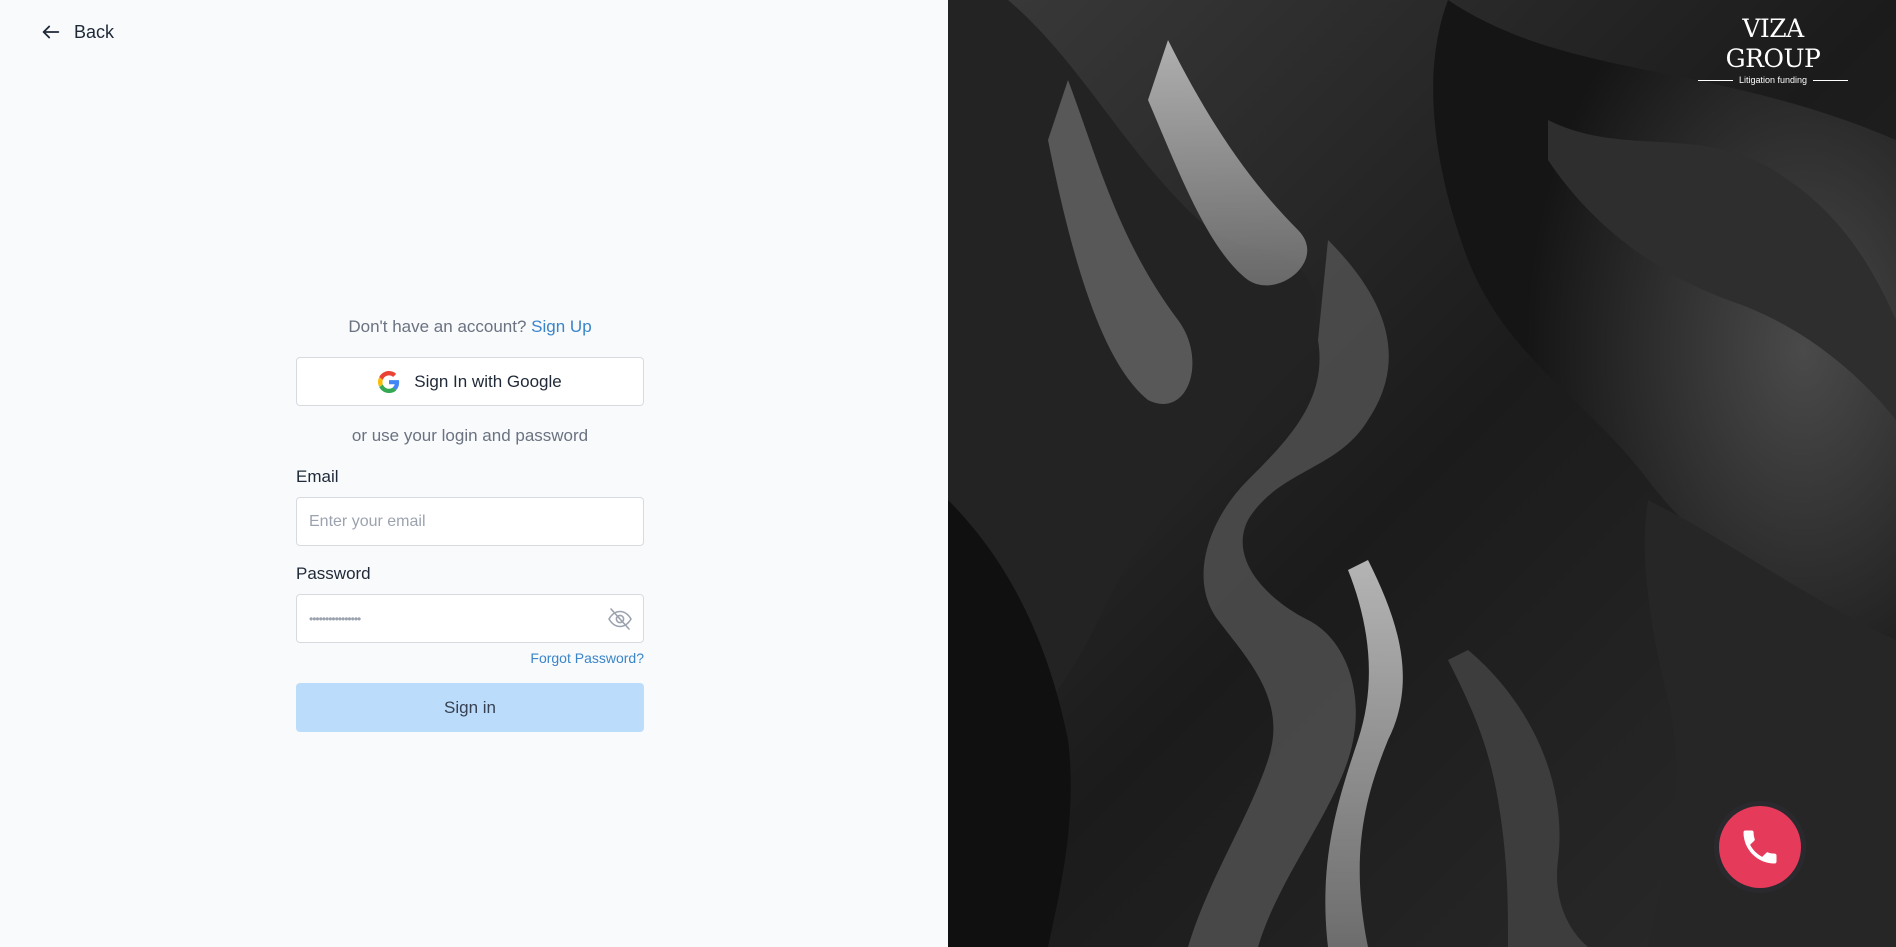 The height and width of the screenshot is (947, 1896). Describe the element at coordinates (437, 326) in the screenshot. I see `signup-prompt: Don't have an account?` at that location.